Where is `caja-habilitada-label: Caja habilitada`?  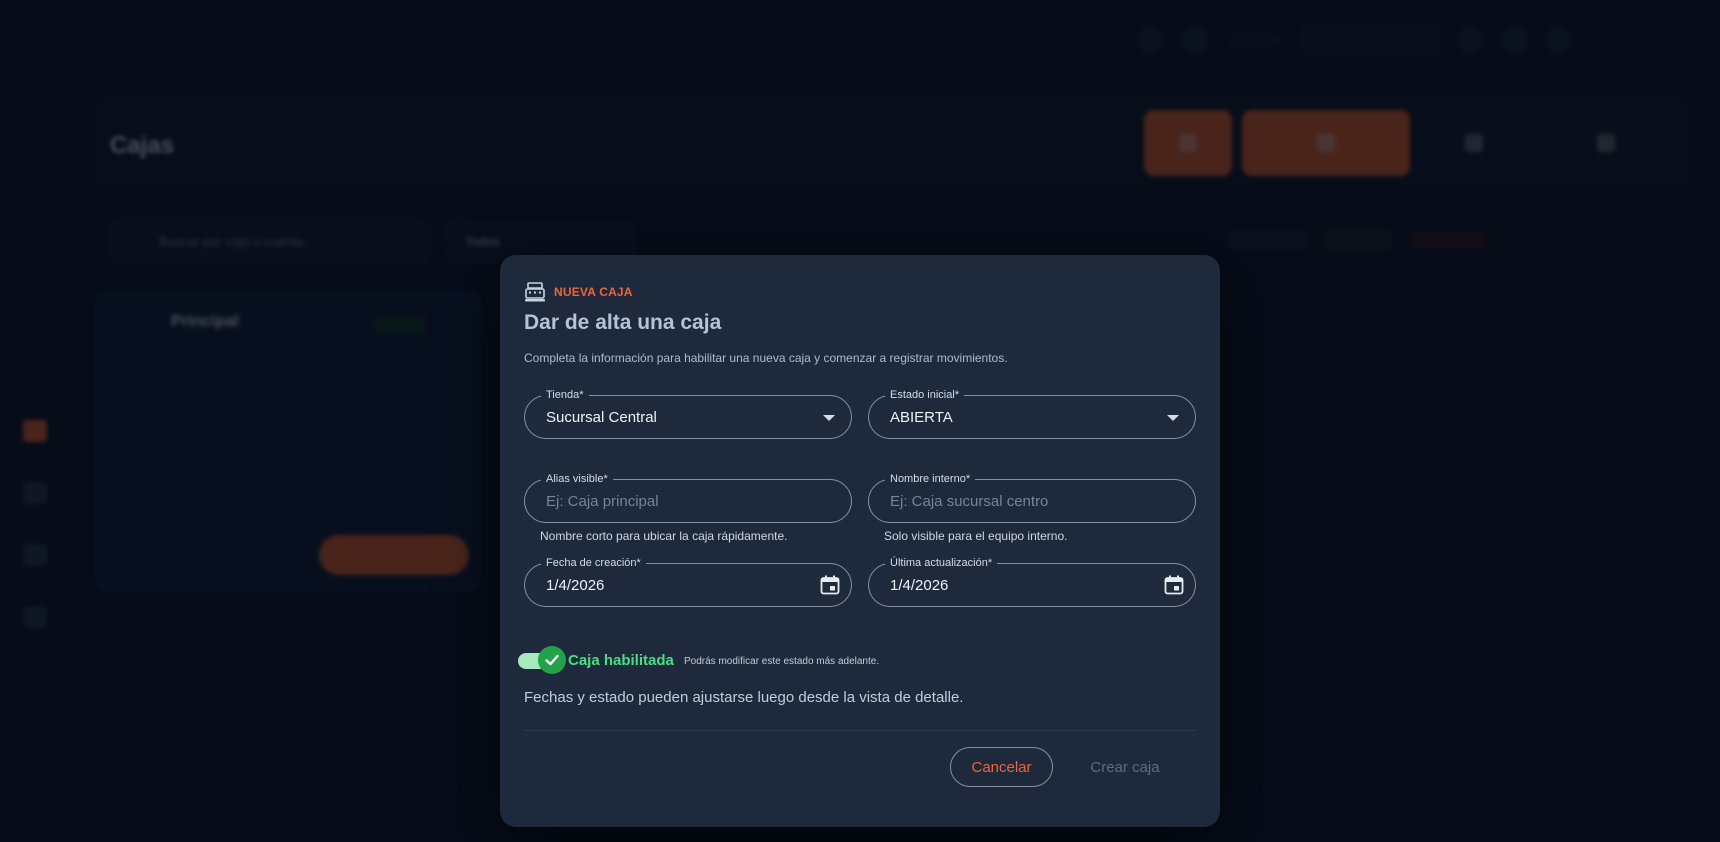
caja-habilitada-label: Caja habilitada is located at coordinates (621, 660).